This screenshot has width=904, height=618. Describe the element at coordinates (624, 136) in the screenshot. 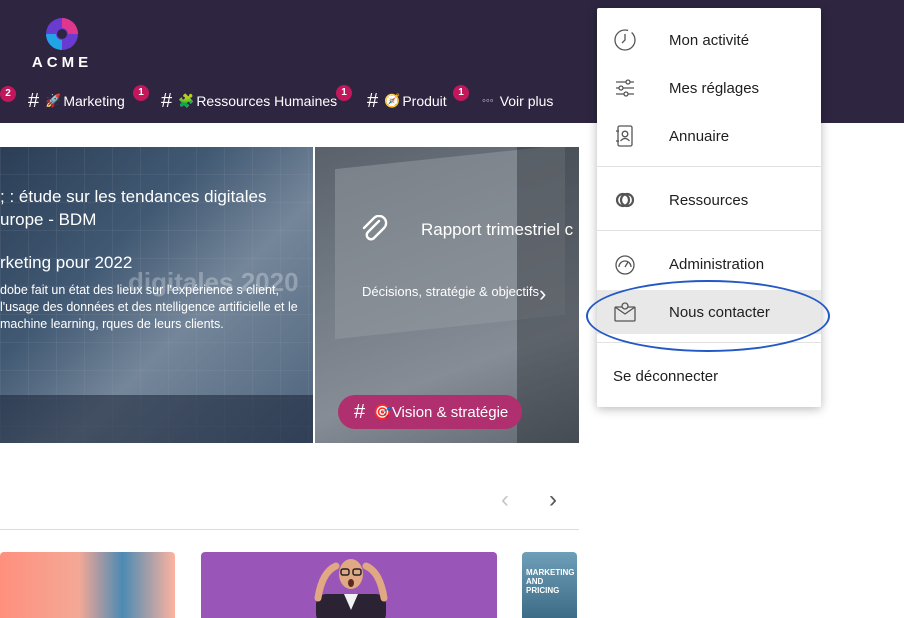

I see `contacts-book-icon` at that location.